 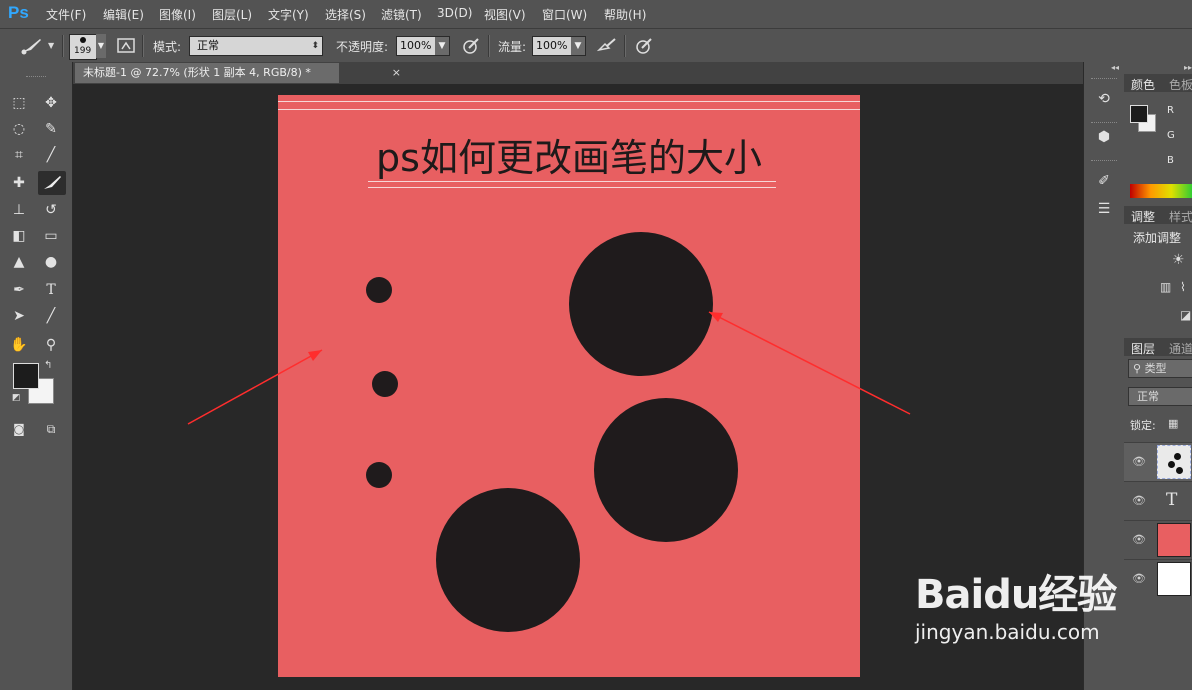 I want to click on add-adjustment-label: 添加调整, so click(x=1157, y=238).